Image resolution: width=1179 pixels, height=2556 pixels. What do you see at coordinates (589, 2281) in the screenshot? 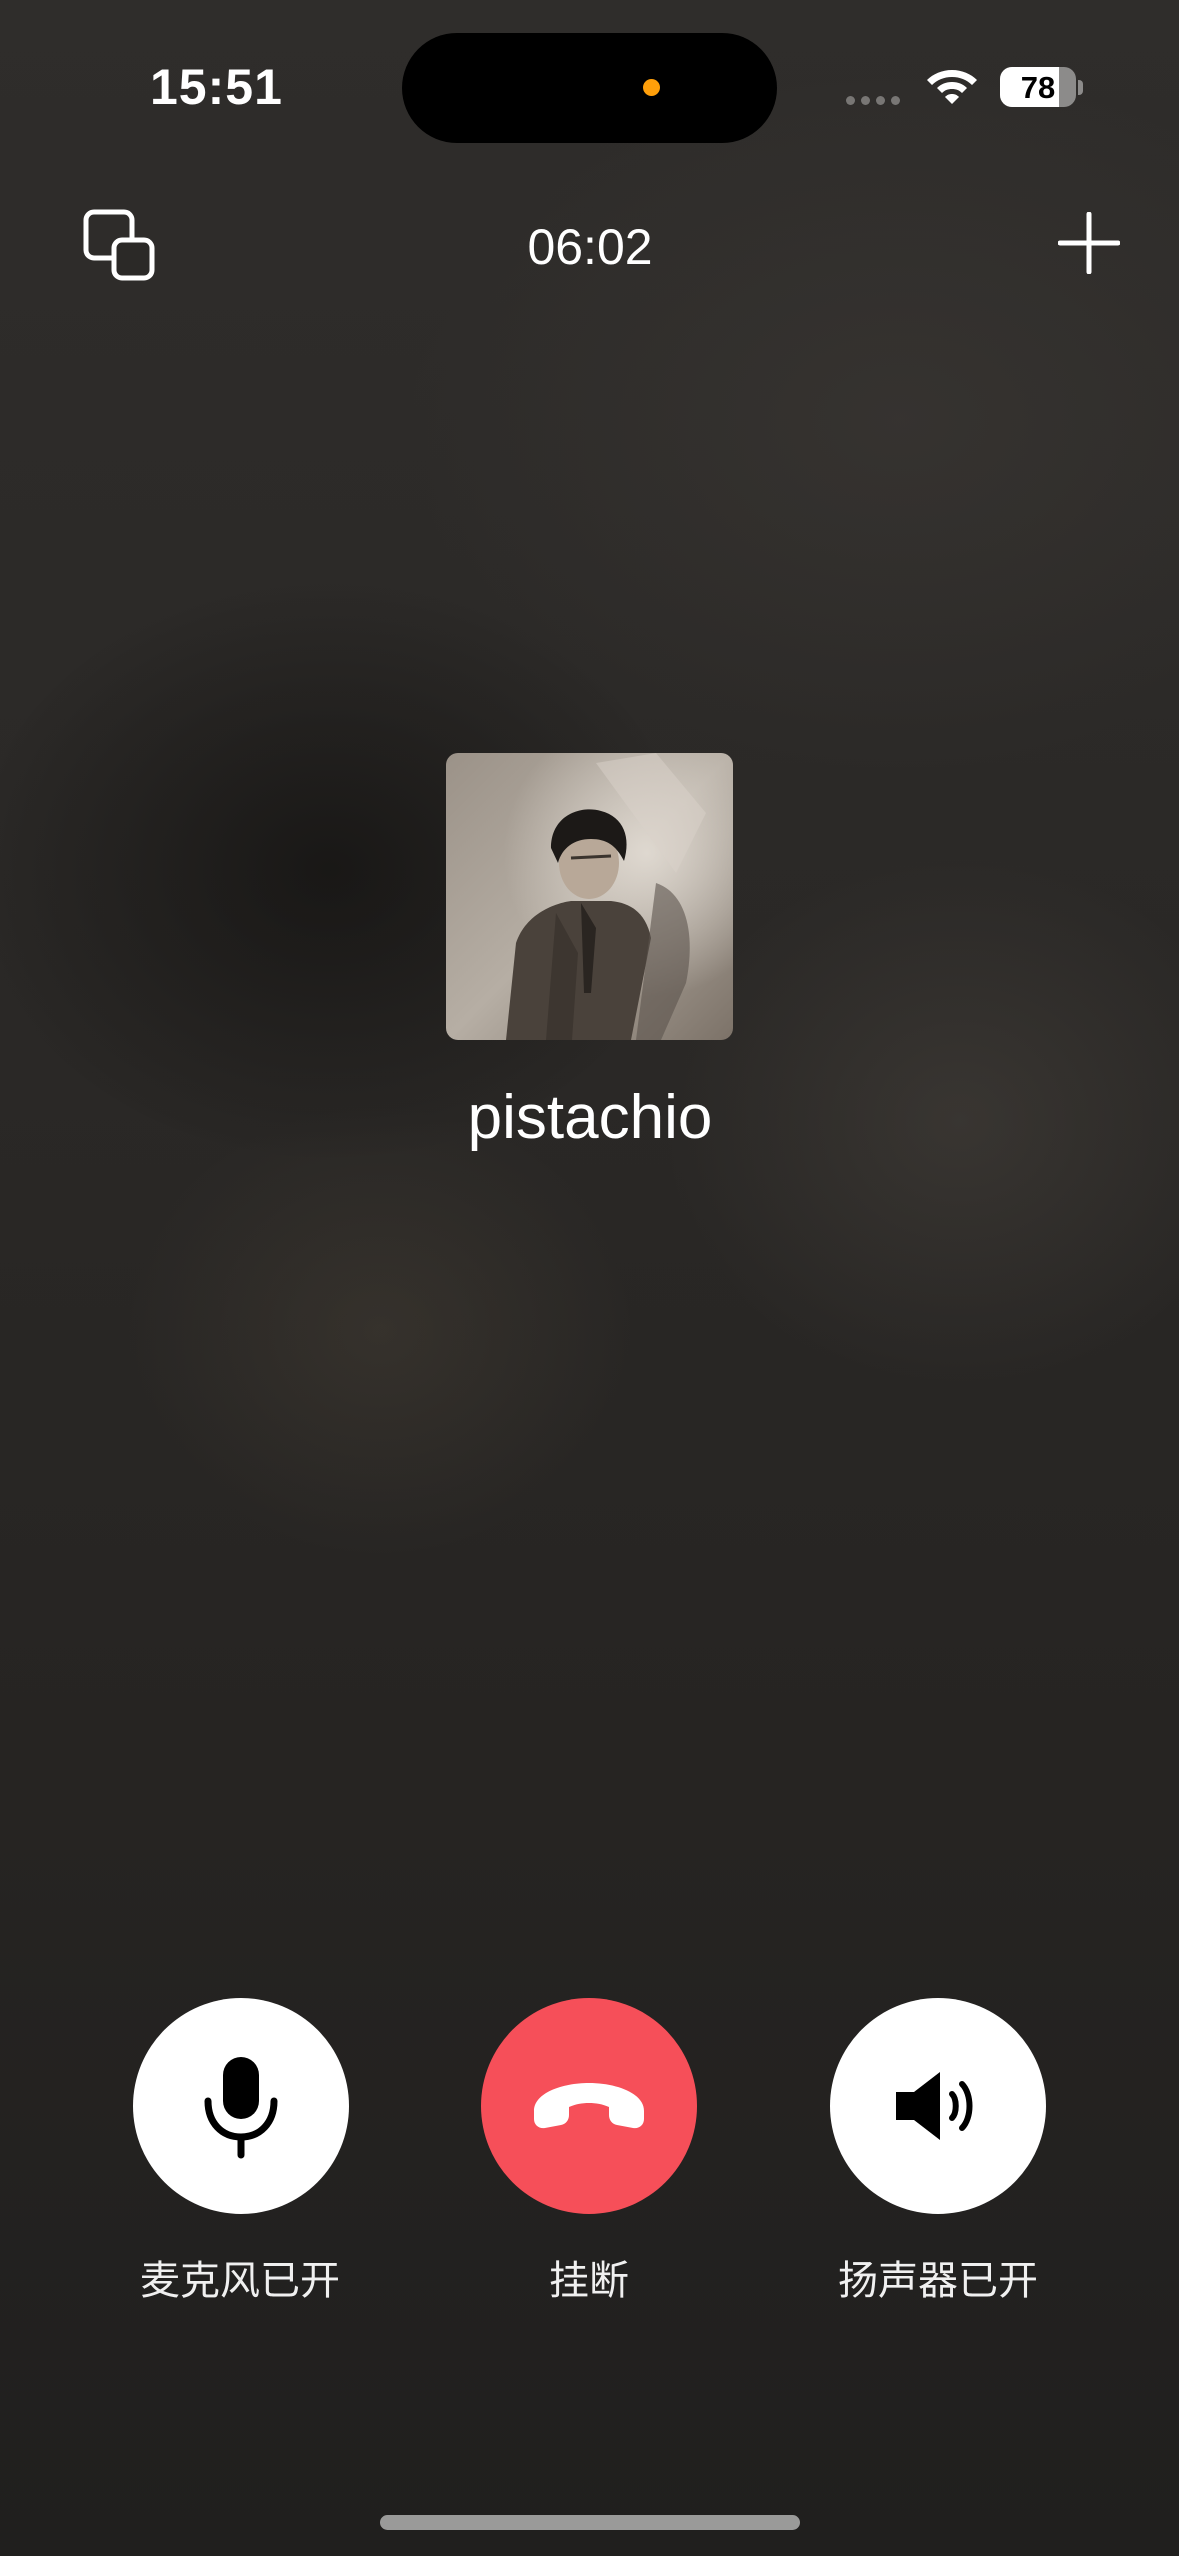
I see `hangup-label: 挂断` at bounding box center [589, 2281].